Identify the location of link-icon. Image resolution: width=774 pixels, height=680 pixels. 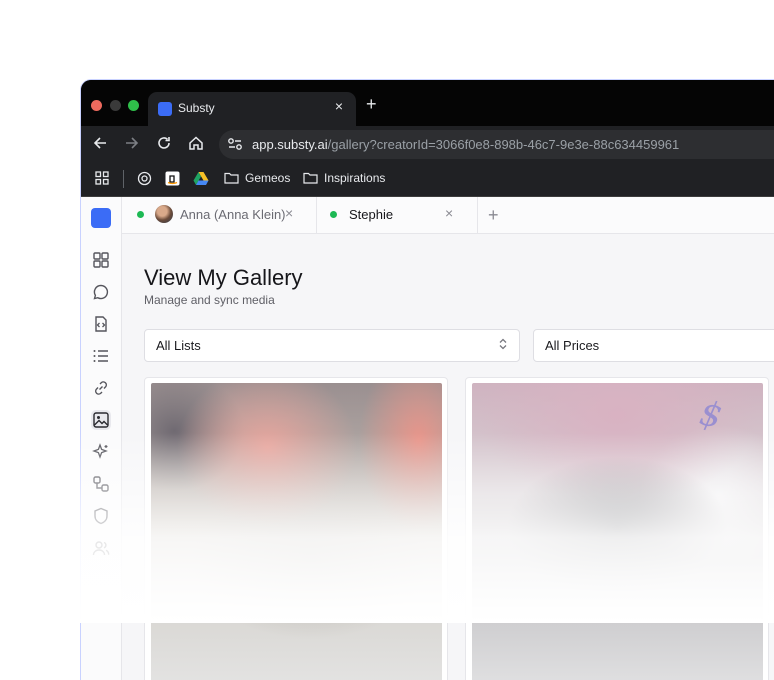
(101, 388).